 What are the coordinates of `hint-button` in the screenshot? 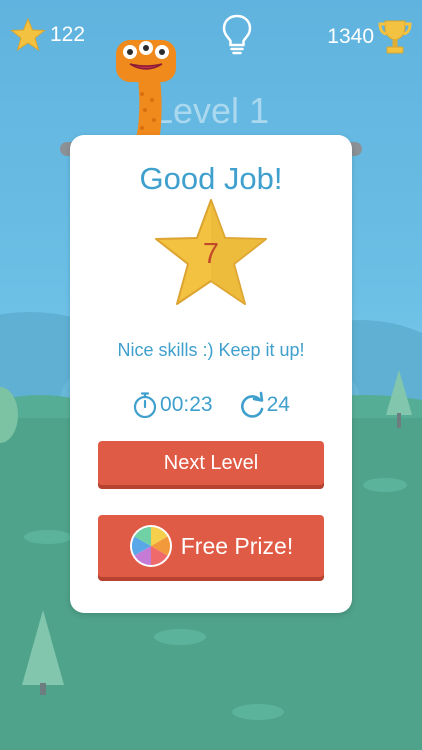 It's located at (237, 37).